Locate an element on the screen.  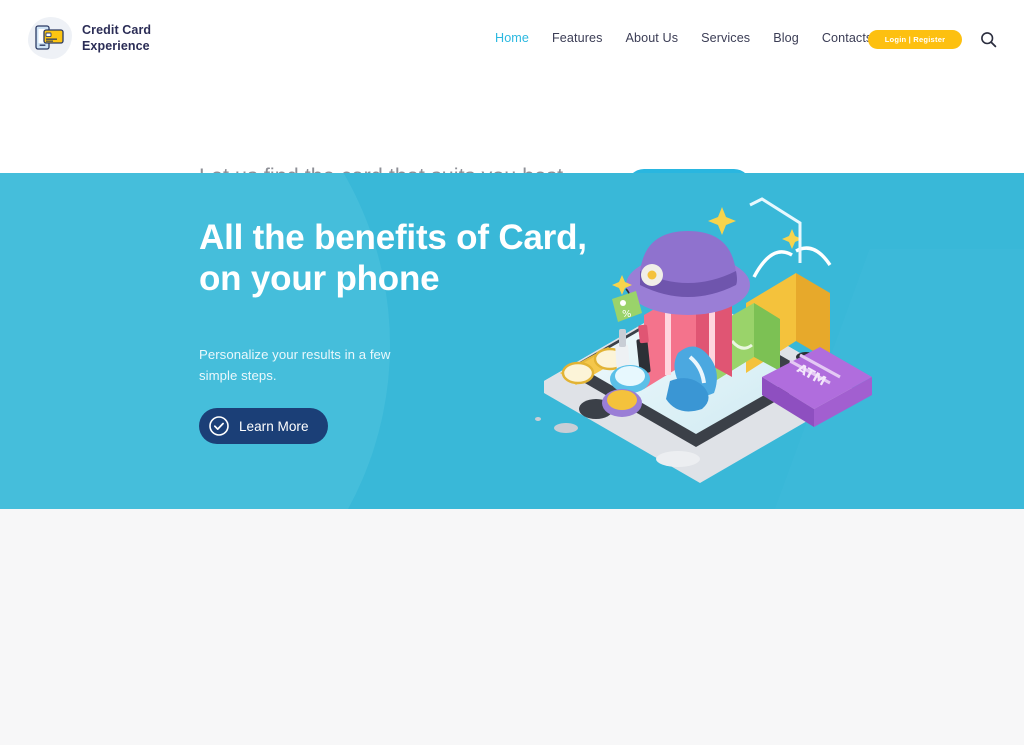
nav-item-home: Home is located at coordinates (512, 38).